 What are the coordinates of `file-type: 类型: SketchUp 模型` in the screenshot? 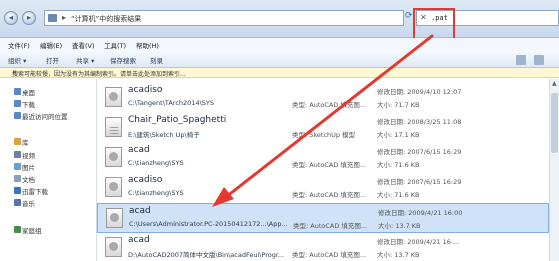 It's located at (324, 135).